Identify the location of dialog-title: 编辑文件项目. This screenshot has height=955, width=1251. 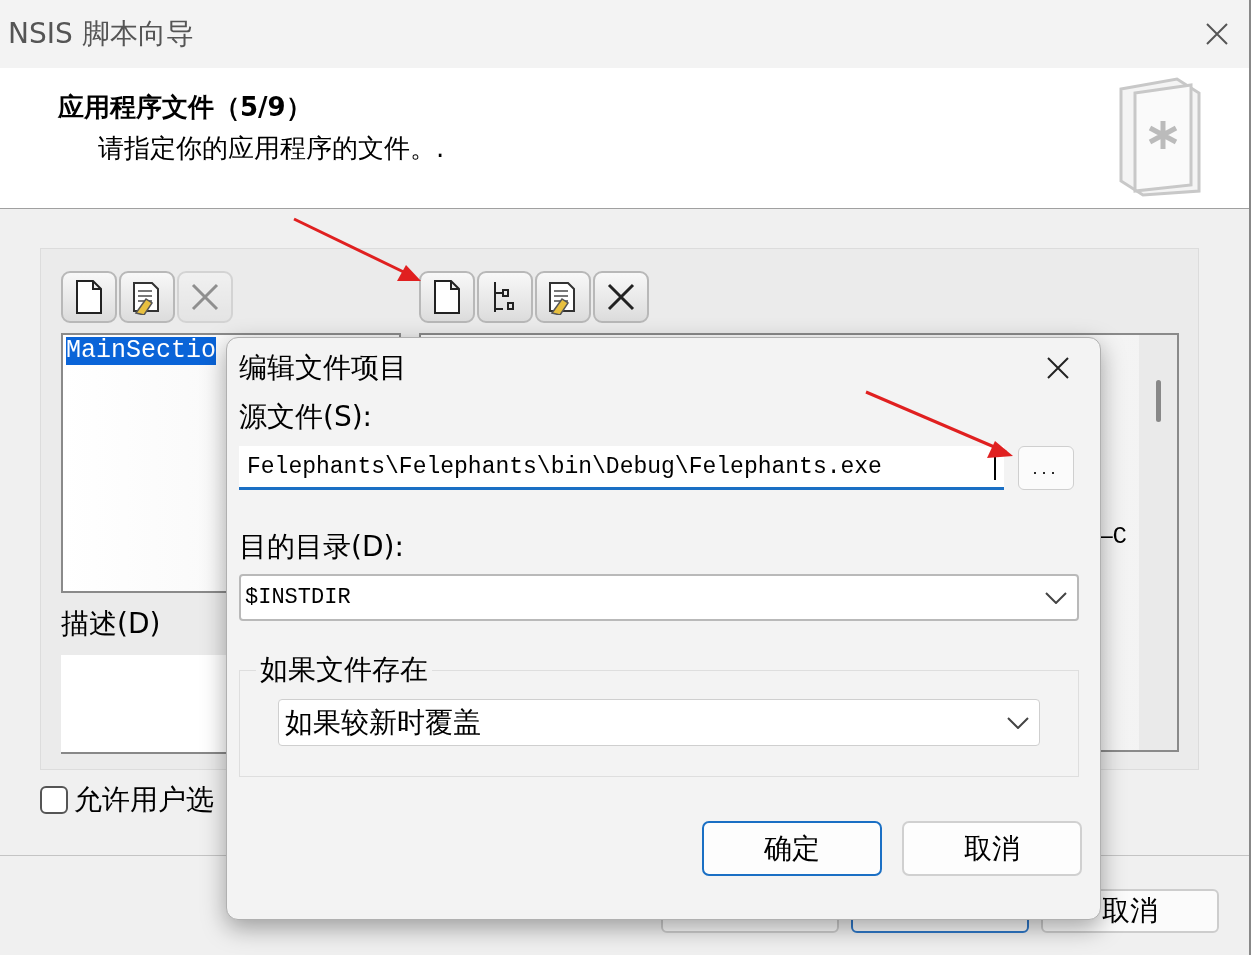
(323, 368).